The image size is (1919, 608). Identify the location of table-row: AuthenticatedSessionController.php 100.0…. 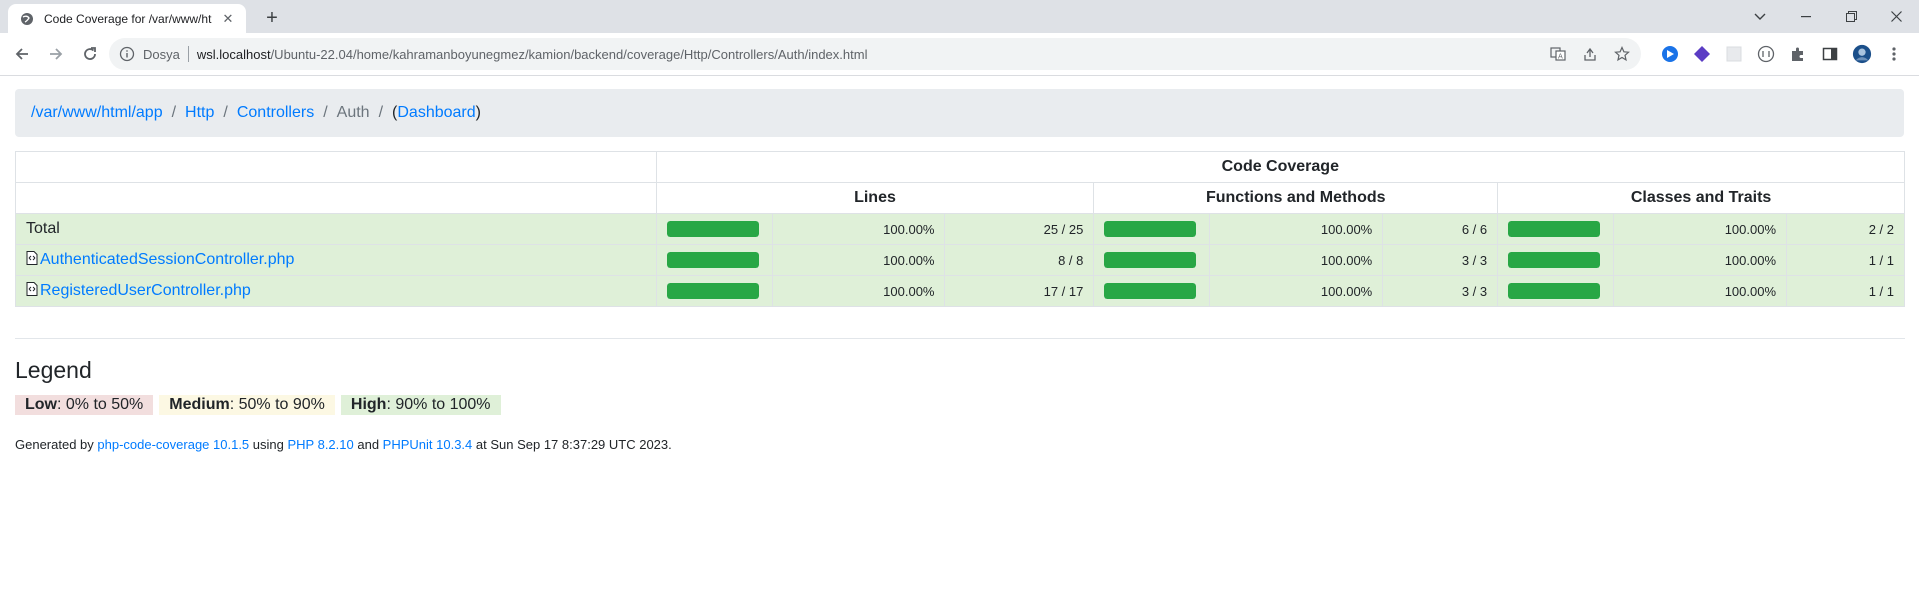
(960, 260).